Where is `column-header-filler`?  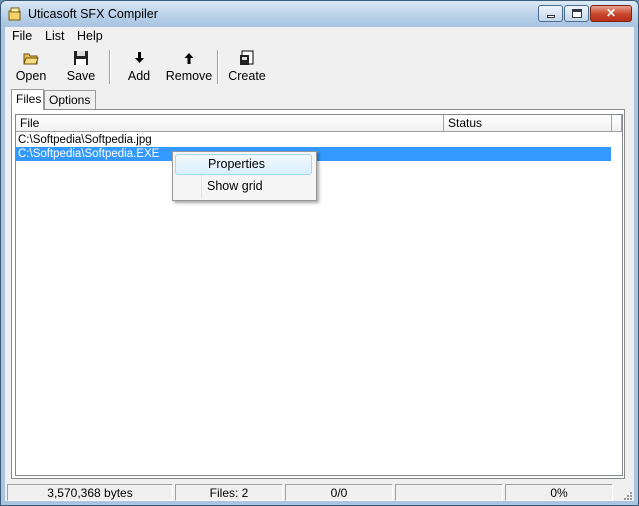 column-header-filler is located at coordinates (617, 123).